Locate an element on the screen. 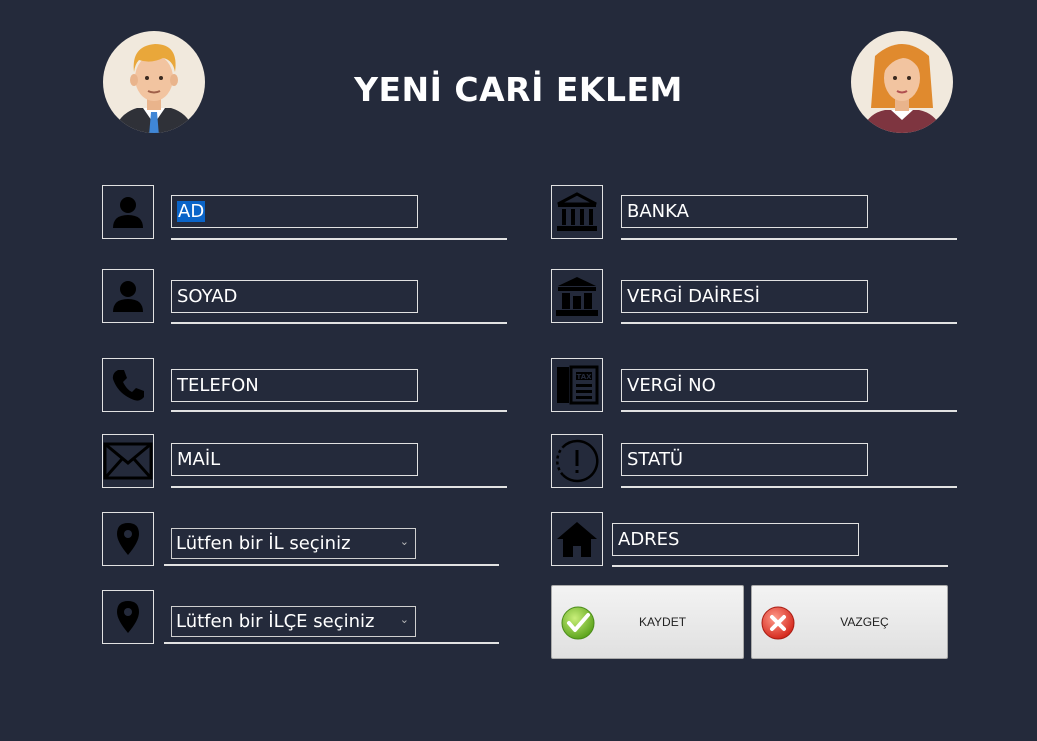 Image resolution: width=1037 pixels, height=741 pixels. mail-icon is located at coordinates (128, 461).